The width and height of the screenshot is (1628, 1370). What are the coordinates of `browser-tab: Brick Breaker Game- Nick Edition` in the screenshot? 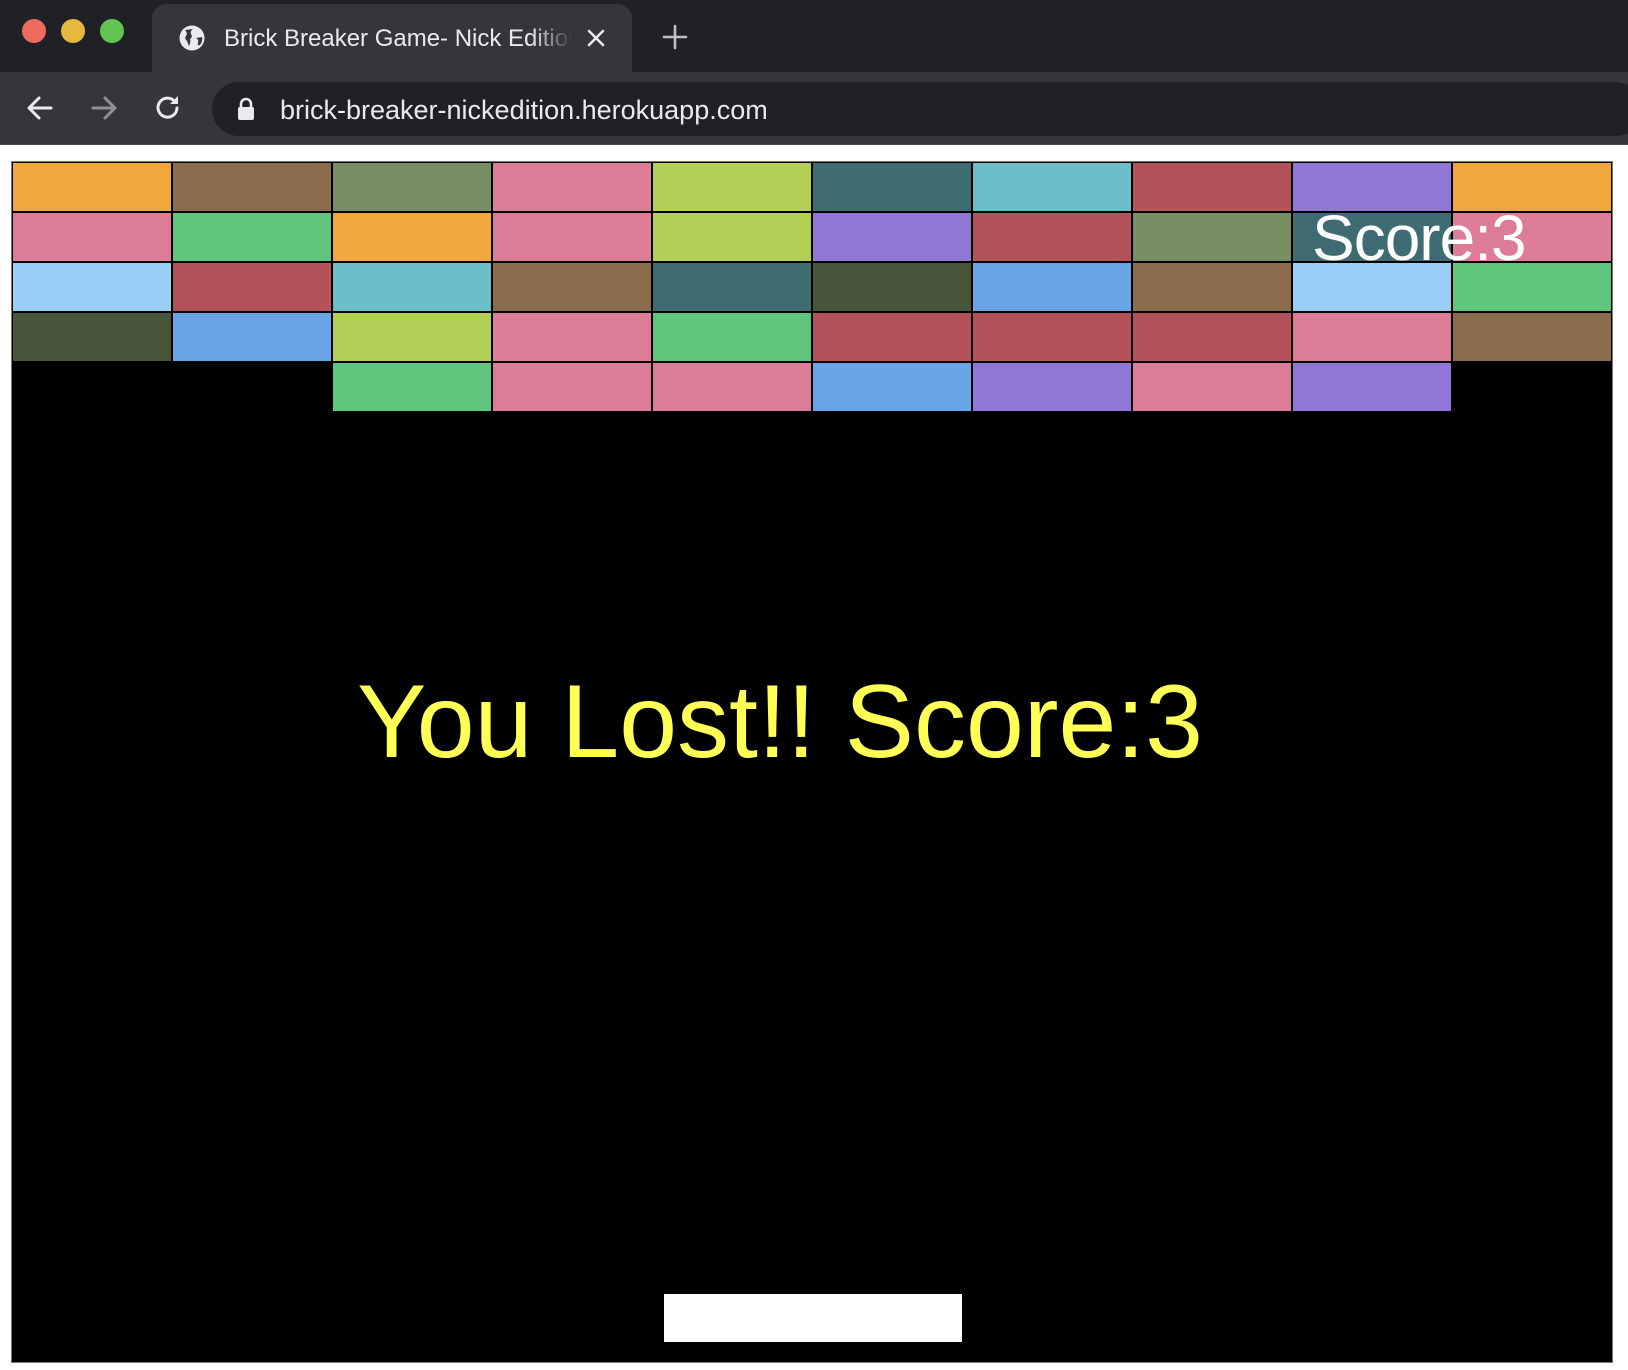 It's located at (392, 38).